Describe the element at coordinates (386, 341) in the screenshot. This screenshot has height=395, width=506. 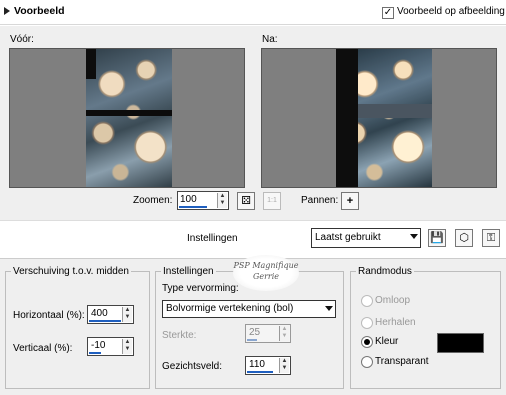
I see `color-label: Kleur` at that location.